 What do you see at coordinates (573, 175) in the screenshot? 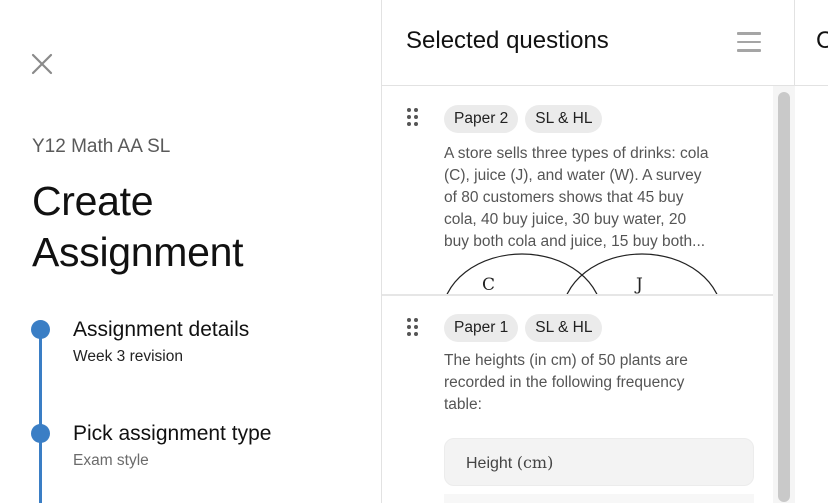
I see `question-text-line: (C), juice (J), and water (W). A survey` at bounding box center [573, 175].